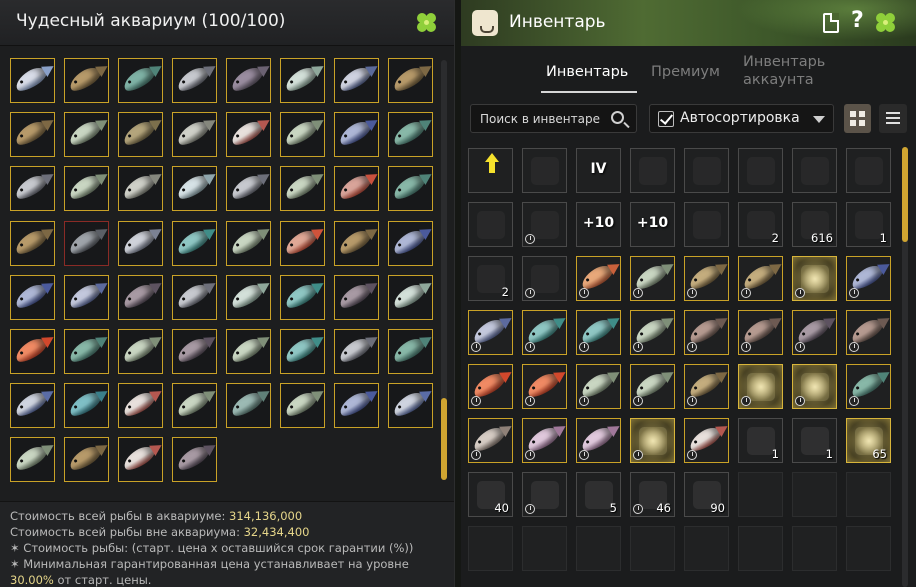 This screenshot has height=587, width=916. I want to click on inventory-slot: 65, so click(868, 440).